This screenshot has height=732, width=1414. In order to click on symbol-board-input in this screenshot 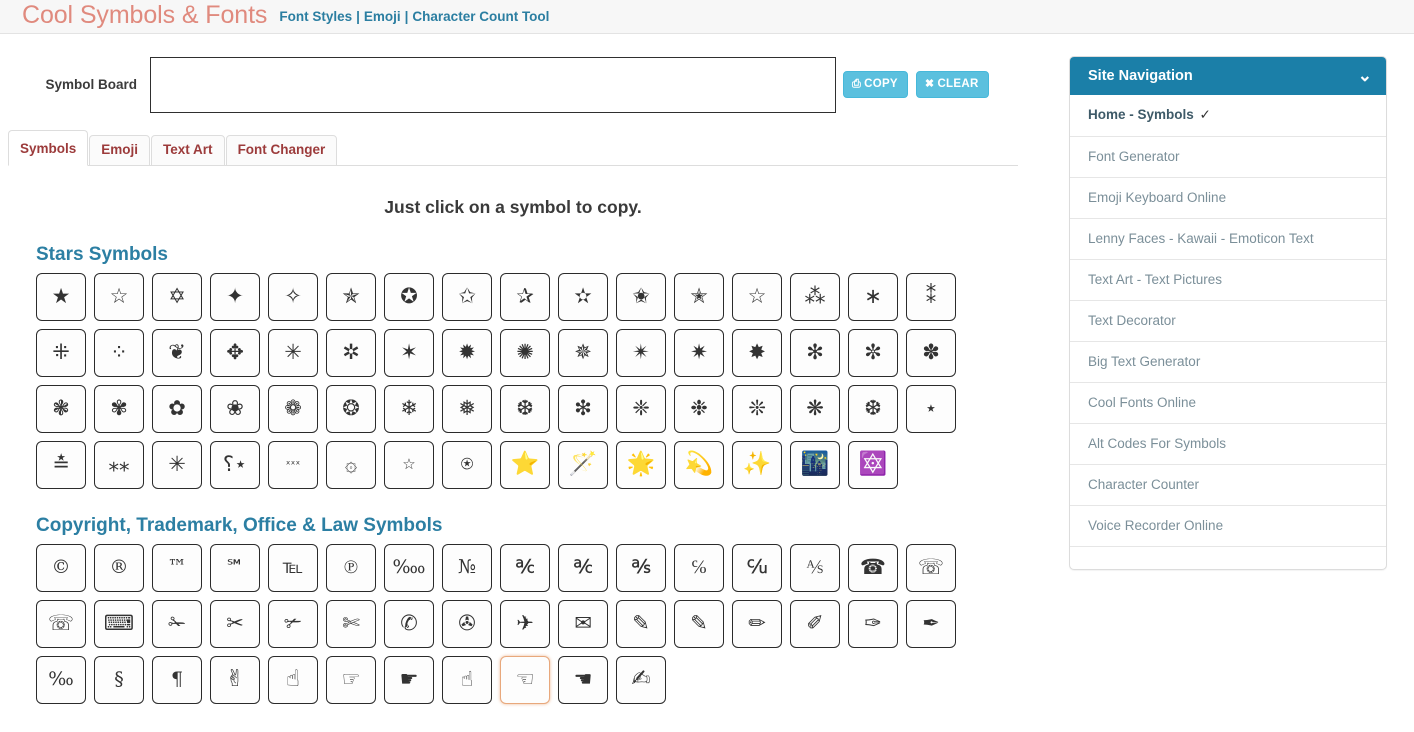, I will do `click(493, 84)`.